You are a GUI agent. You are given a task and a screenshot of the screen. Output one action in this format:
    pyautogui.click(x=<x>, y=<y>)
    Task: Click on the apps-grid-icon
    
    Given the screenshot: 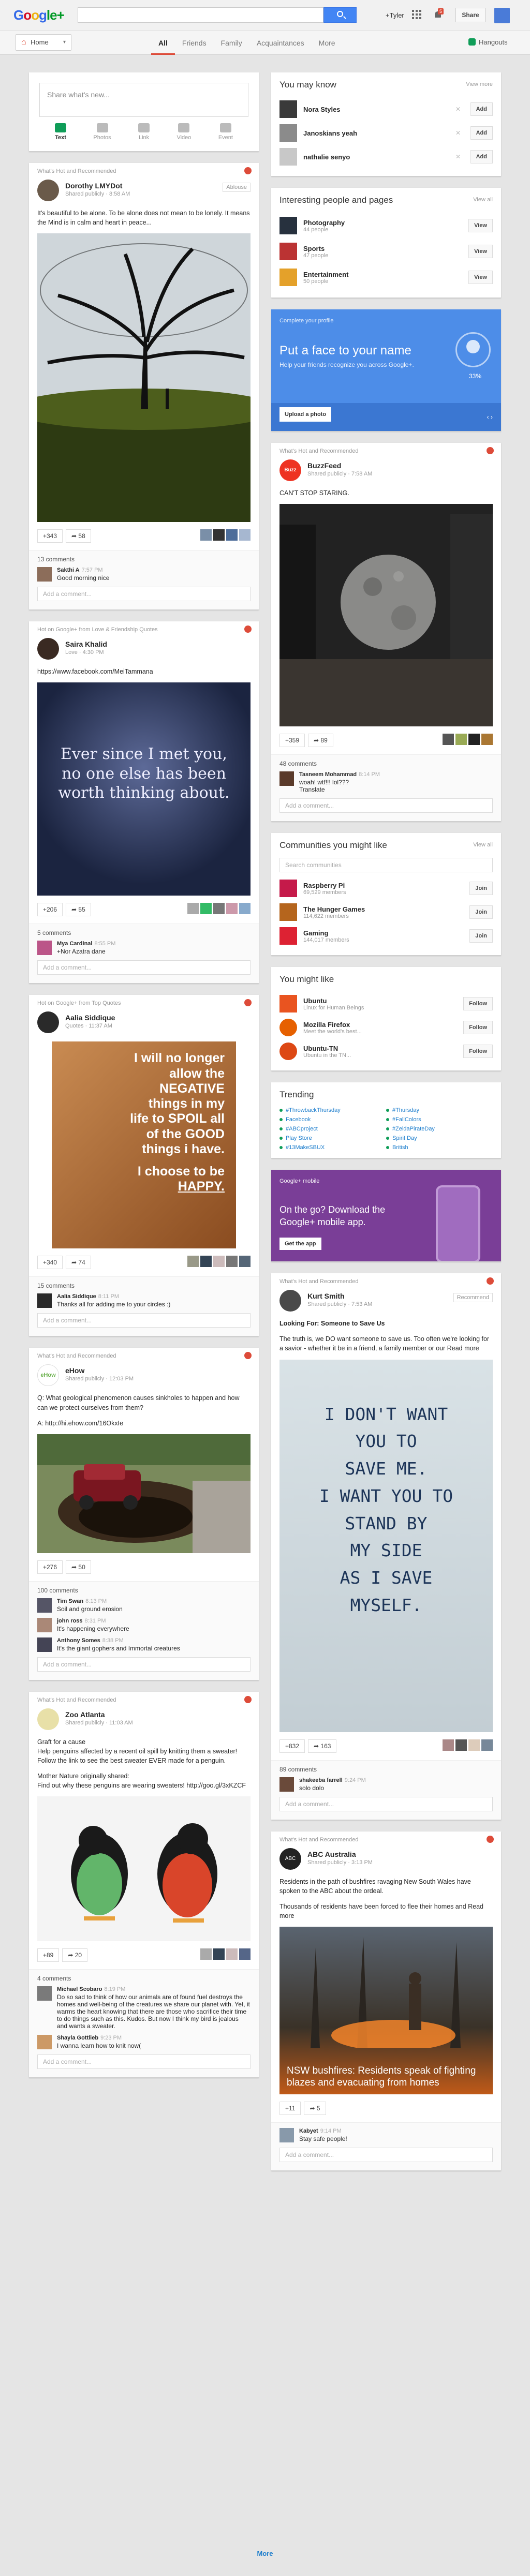 What is the action you would take?
    pyautogui.click(x=416, y=14)
    